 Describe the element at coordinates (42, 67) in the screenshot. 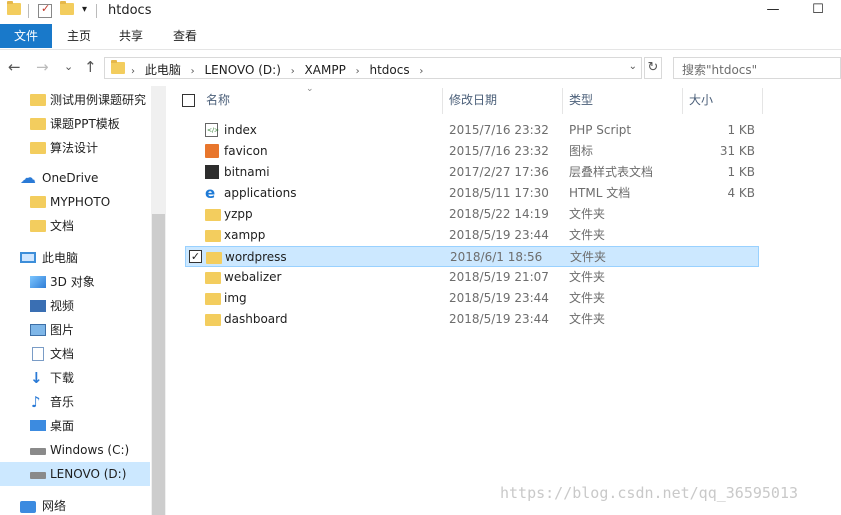

I see `forward-button: →` at that location.